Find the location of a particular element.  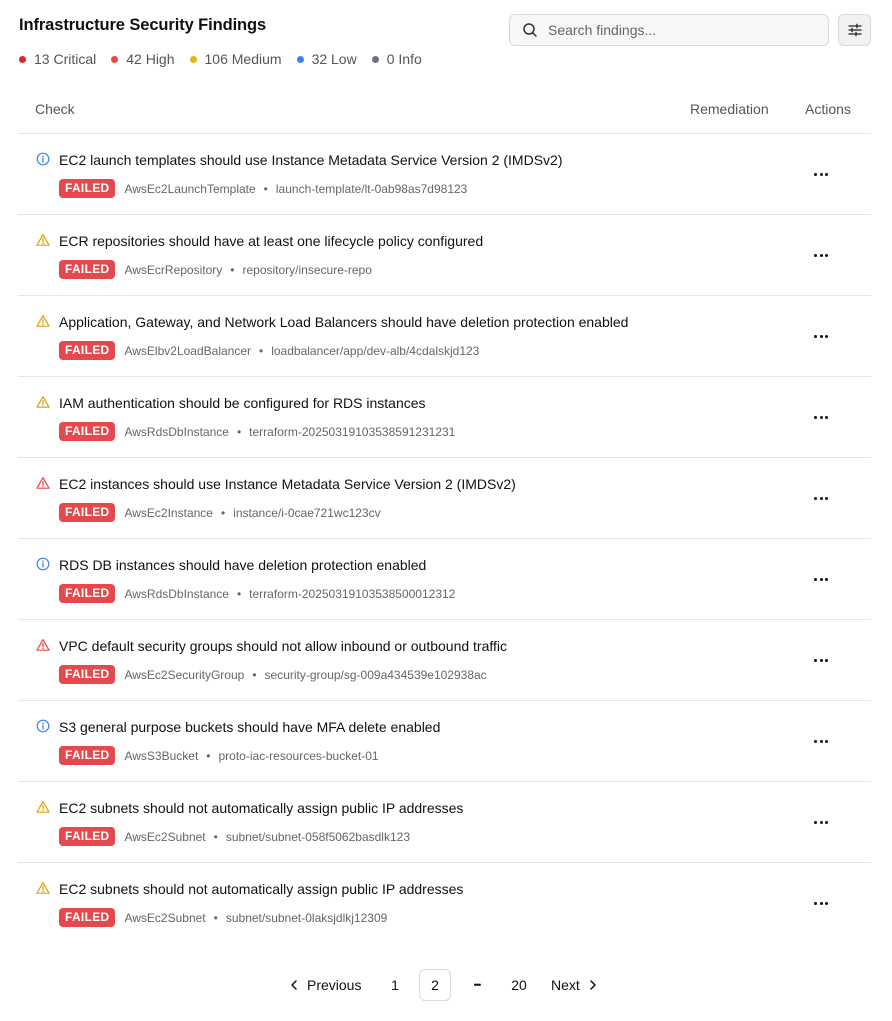

high-dot-icon is located at coordinates (115, 59).